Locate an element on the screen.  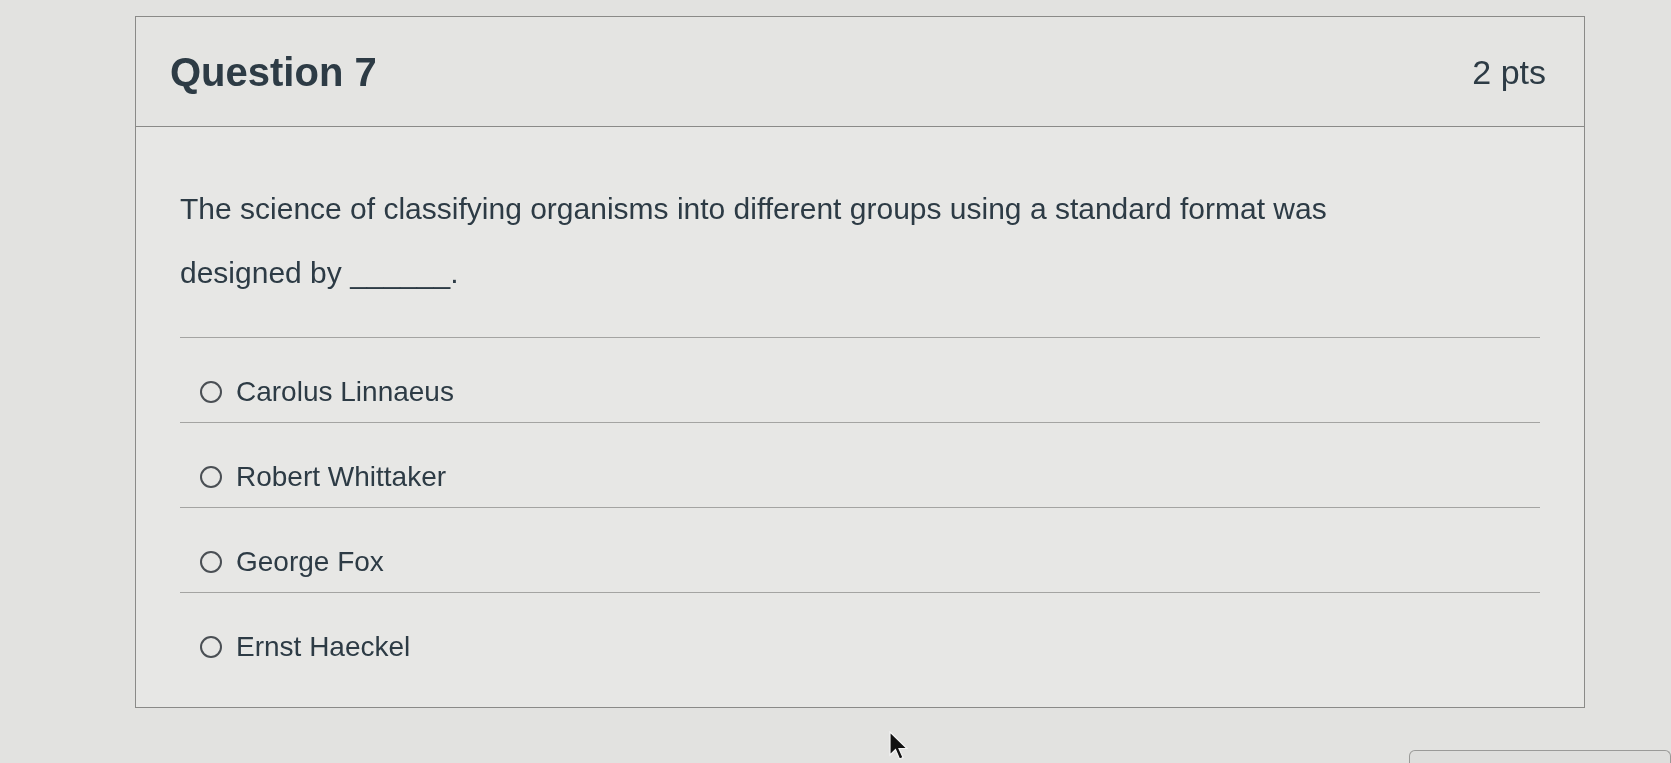
answer-label: George Fox is located at coordinates (310, 562).